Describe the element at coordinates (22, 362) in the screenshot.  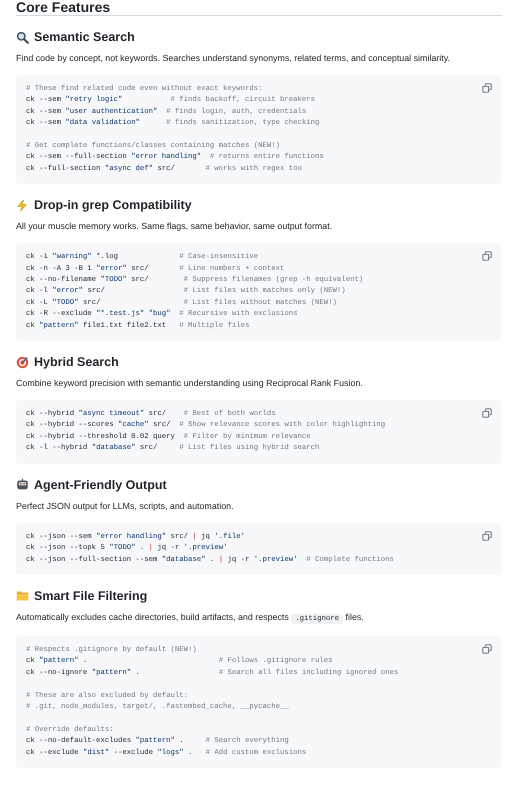
I see `target-icon` at that location.